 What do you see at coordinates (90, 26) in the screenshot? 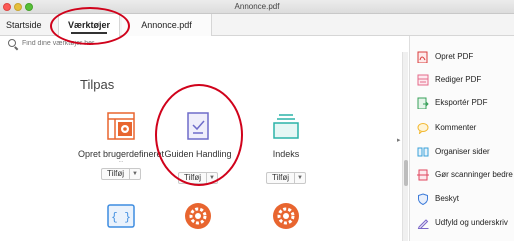
I see `callout-oval-tools-tab` at bounding box center [90, 26].